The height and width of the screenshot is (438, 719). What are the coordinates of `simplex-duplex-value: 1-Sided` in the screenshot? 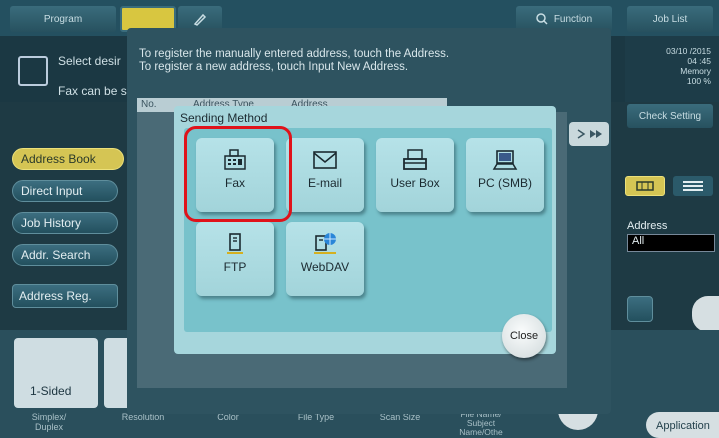 It's located at (51, 391).